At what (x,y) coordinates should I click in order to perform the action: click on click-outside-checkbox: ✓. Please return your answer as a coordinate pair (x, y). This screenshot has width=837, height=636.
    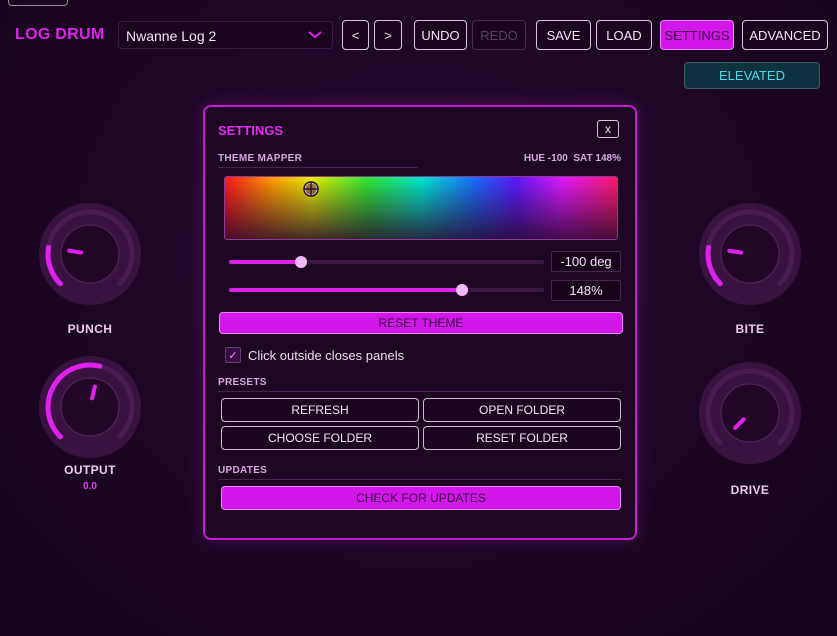
    Looking at the image, I should click on (233, 355).